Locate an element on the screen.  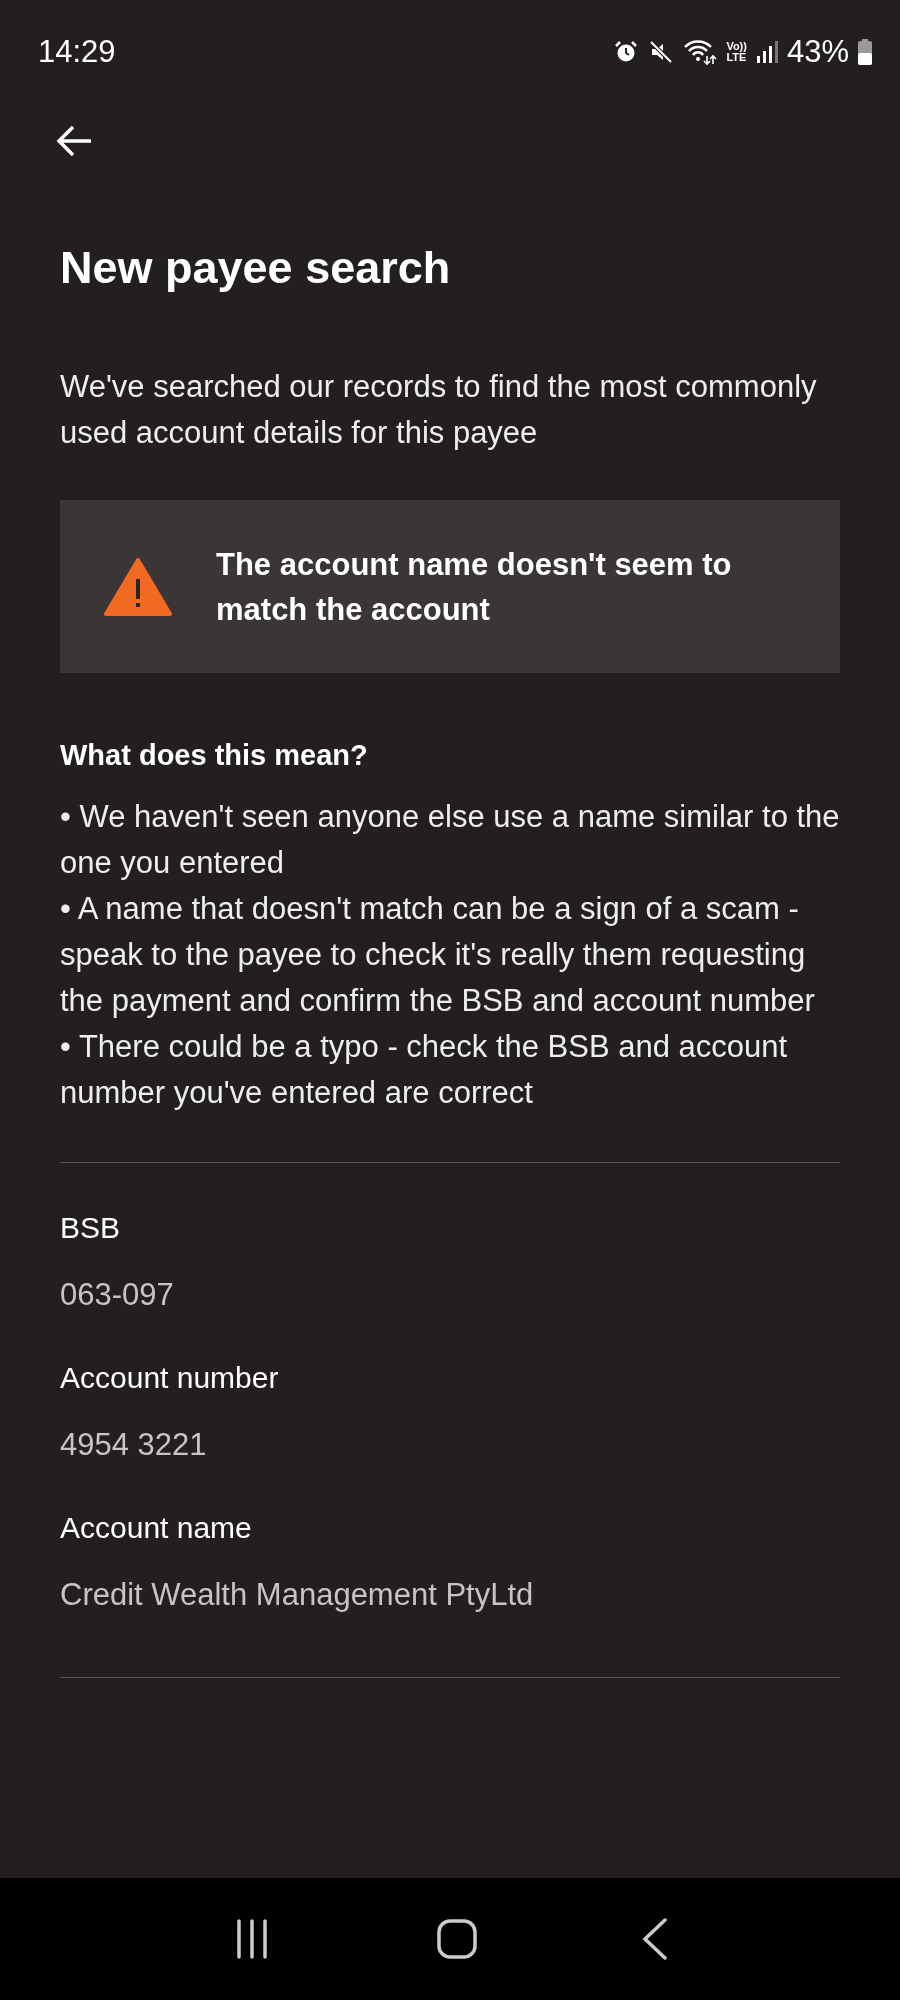
status-time: 14:29 is located at coordinates (77, 52).